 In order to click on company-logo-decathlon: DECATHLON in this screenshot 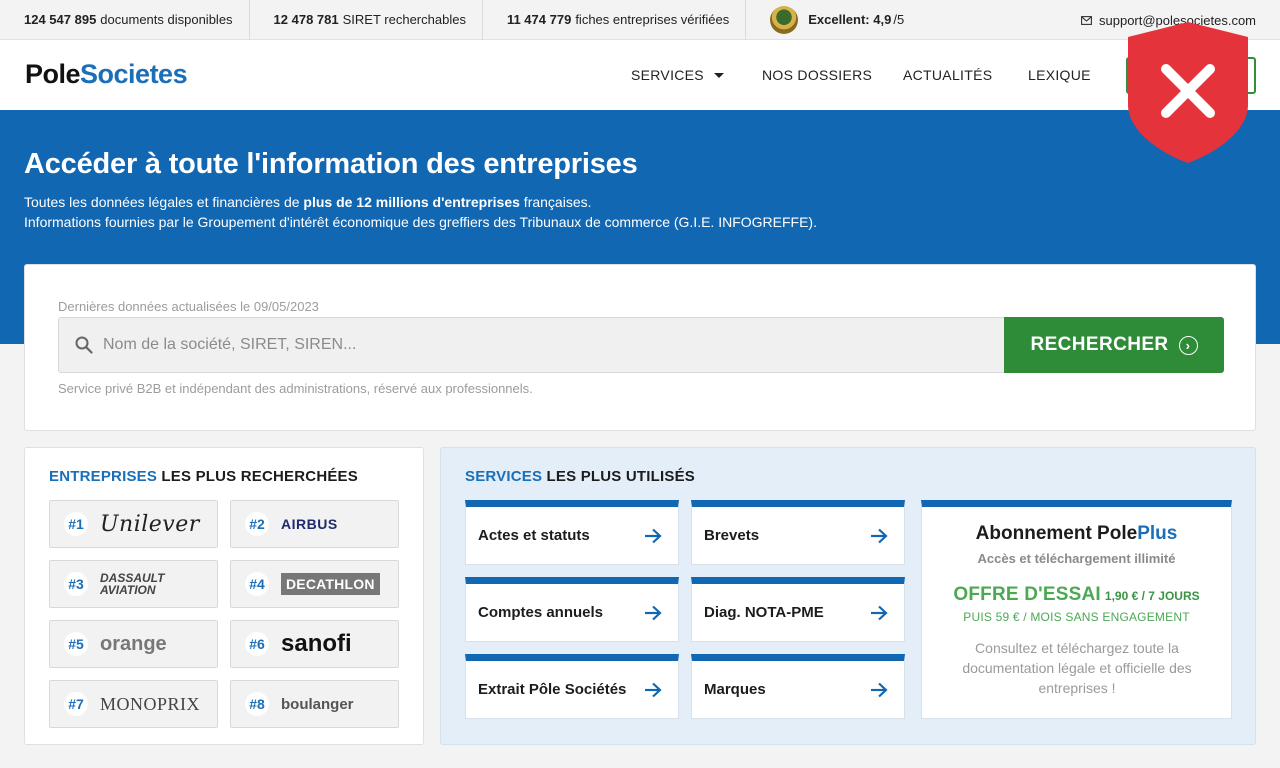, I will do `click(330, 584)`.